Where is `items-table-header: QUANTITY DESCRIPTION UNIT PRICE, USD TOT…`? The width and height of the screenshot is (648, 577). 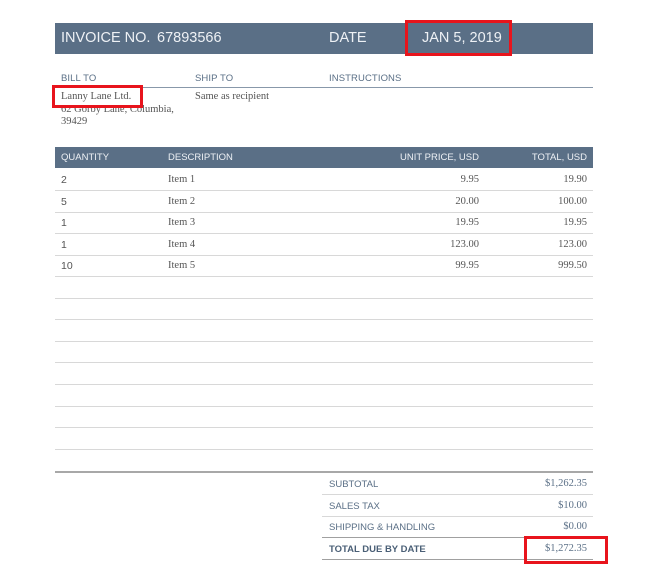 items-table-header: QUANTITY DESCRIPTION UNIT PRICE, USD TOT… is located at coordinates (324, 157).